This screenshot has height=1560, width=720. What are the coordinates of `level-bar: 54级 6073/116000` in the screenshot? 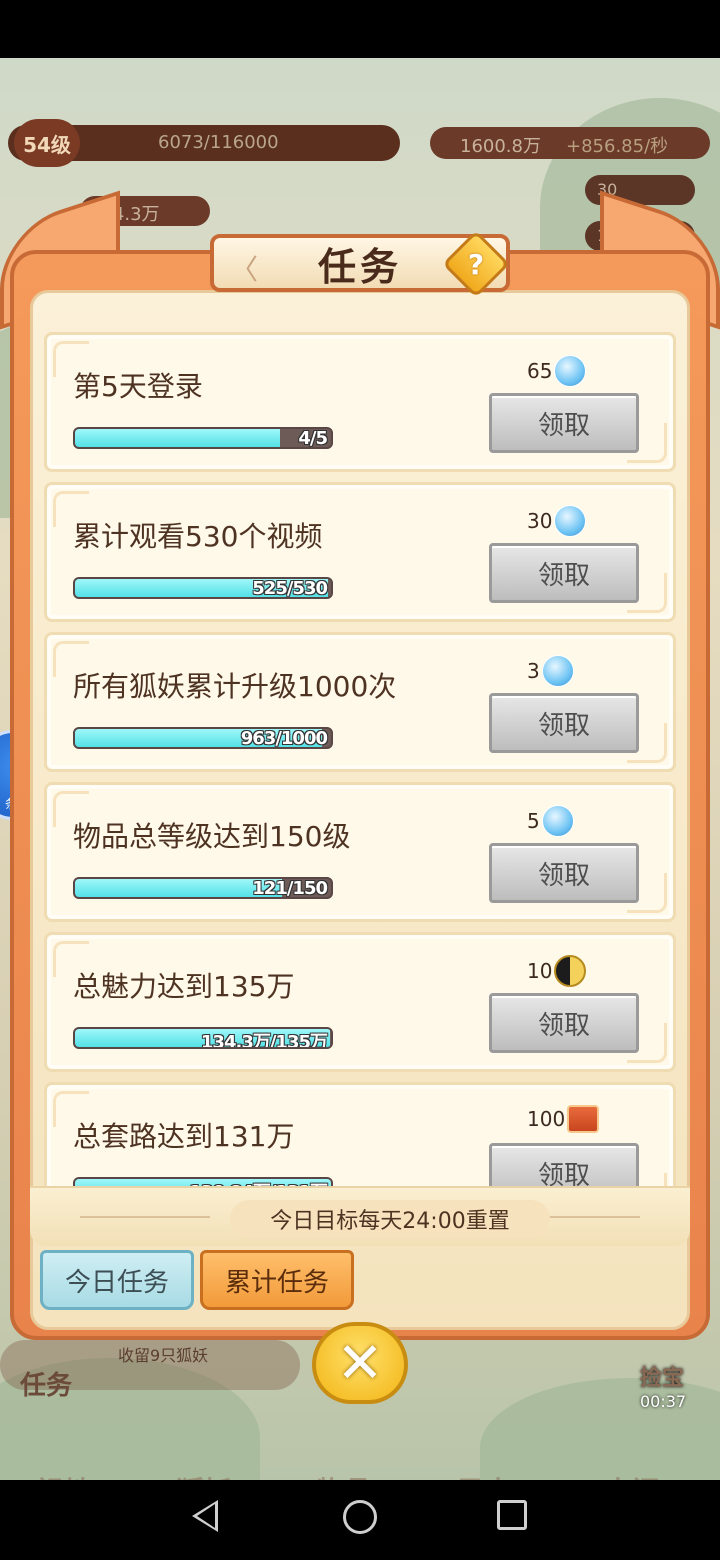 It's located at (204, 143).